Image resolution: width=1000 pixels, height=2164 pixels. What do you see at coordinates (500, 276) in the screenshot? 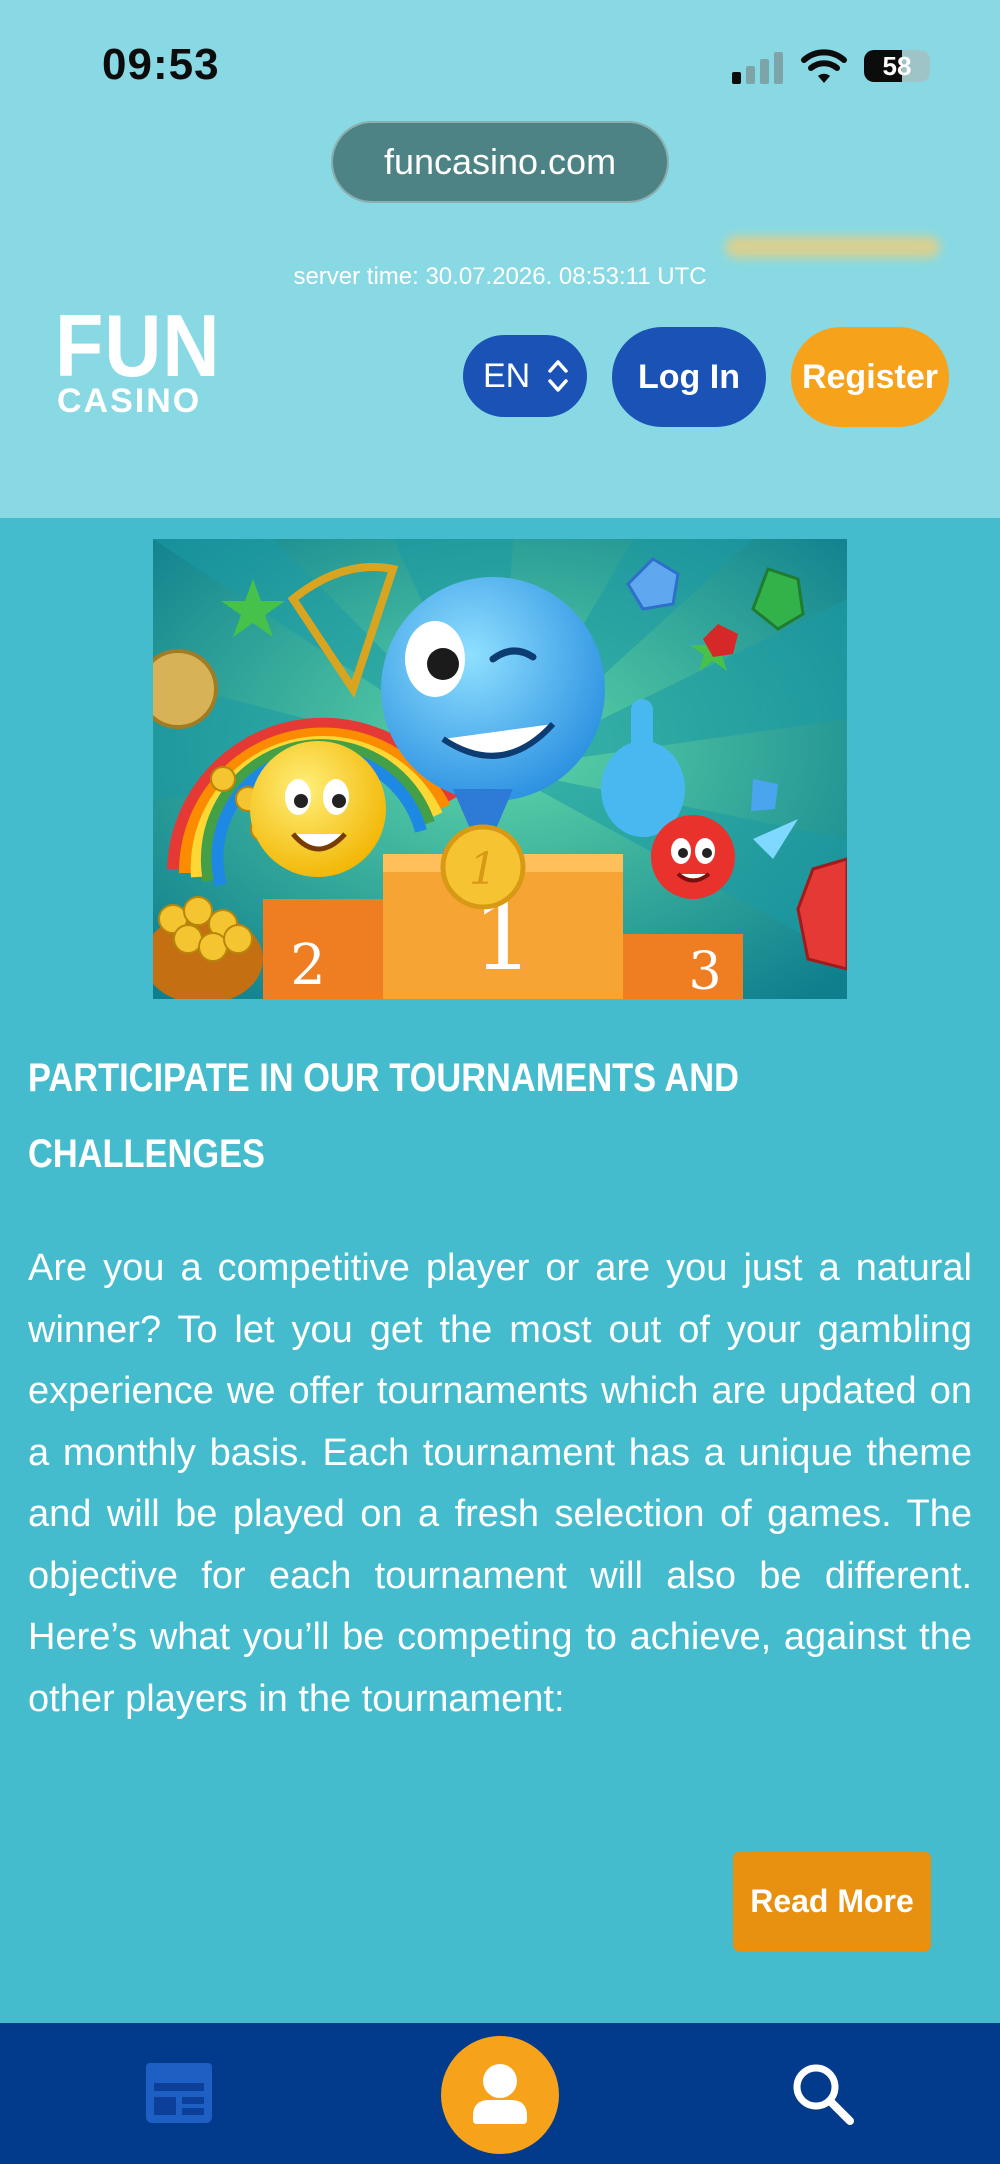
I see `server-time: server time: 30.07.2026. 08:53:11 UTC` at bounding box center [500, 276].